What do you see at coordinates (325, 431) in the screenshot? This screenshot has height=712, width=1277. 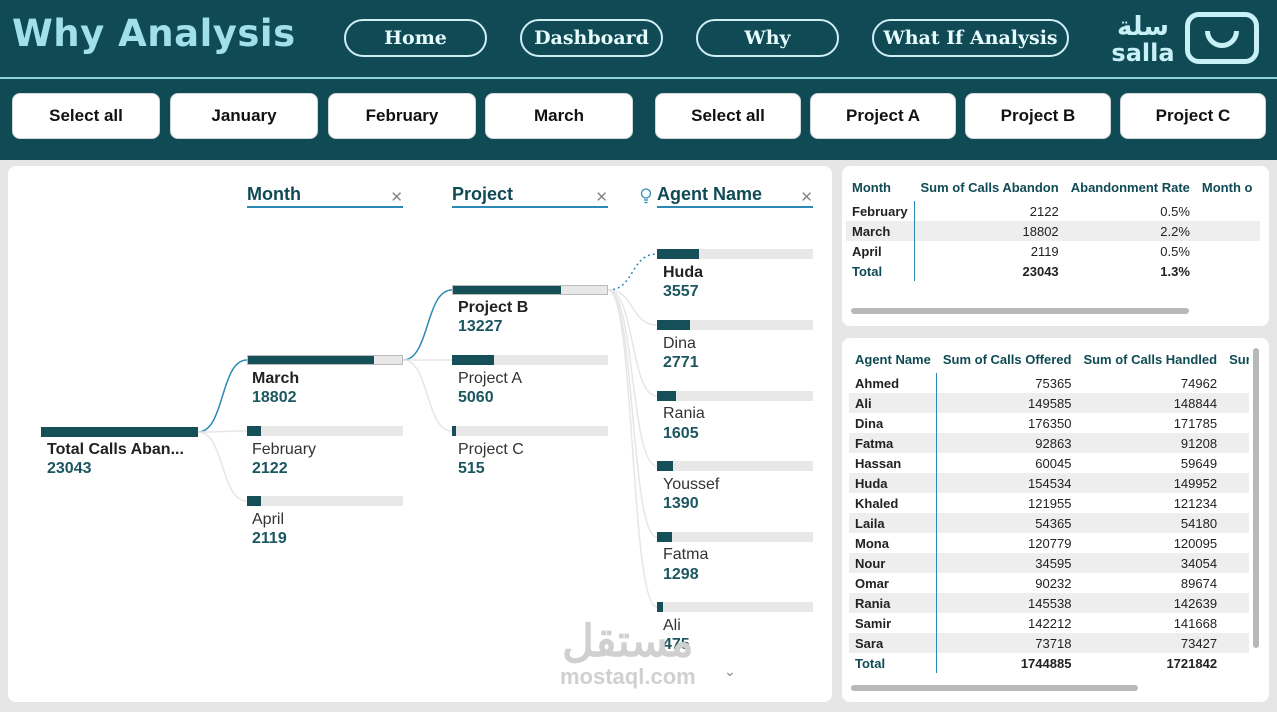 I see `tree-node-month-february-bar` at bounding box center [325, 431].